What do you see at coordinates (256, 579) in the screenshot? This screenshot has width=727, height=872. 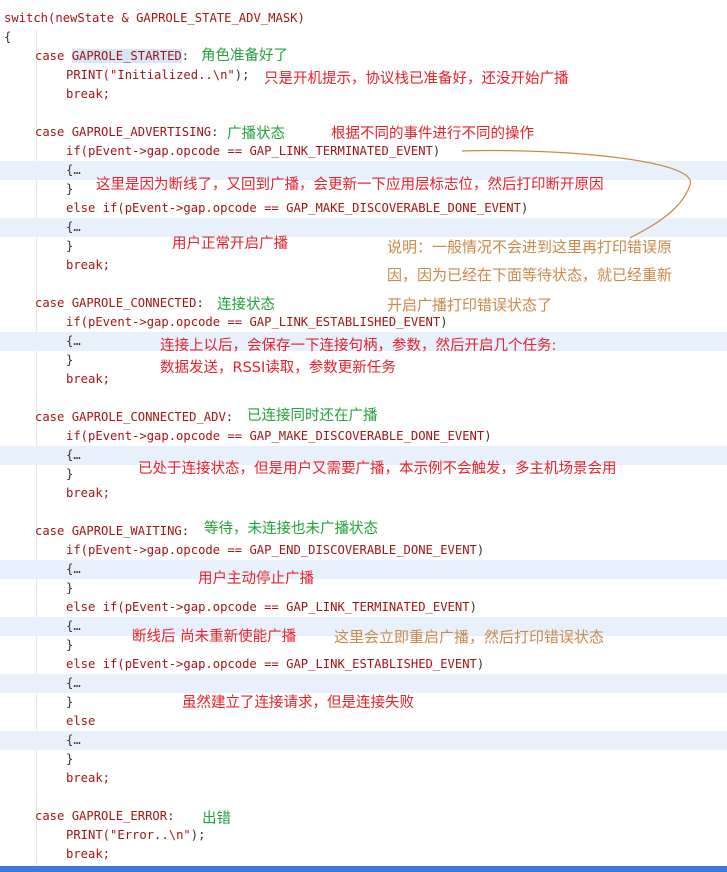 I see `note-user-stop: 用户主动停止广播` at bounding box center [256, 579].